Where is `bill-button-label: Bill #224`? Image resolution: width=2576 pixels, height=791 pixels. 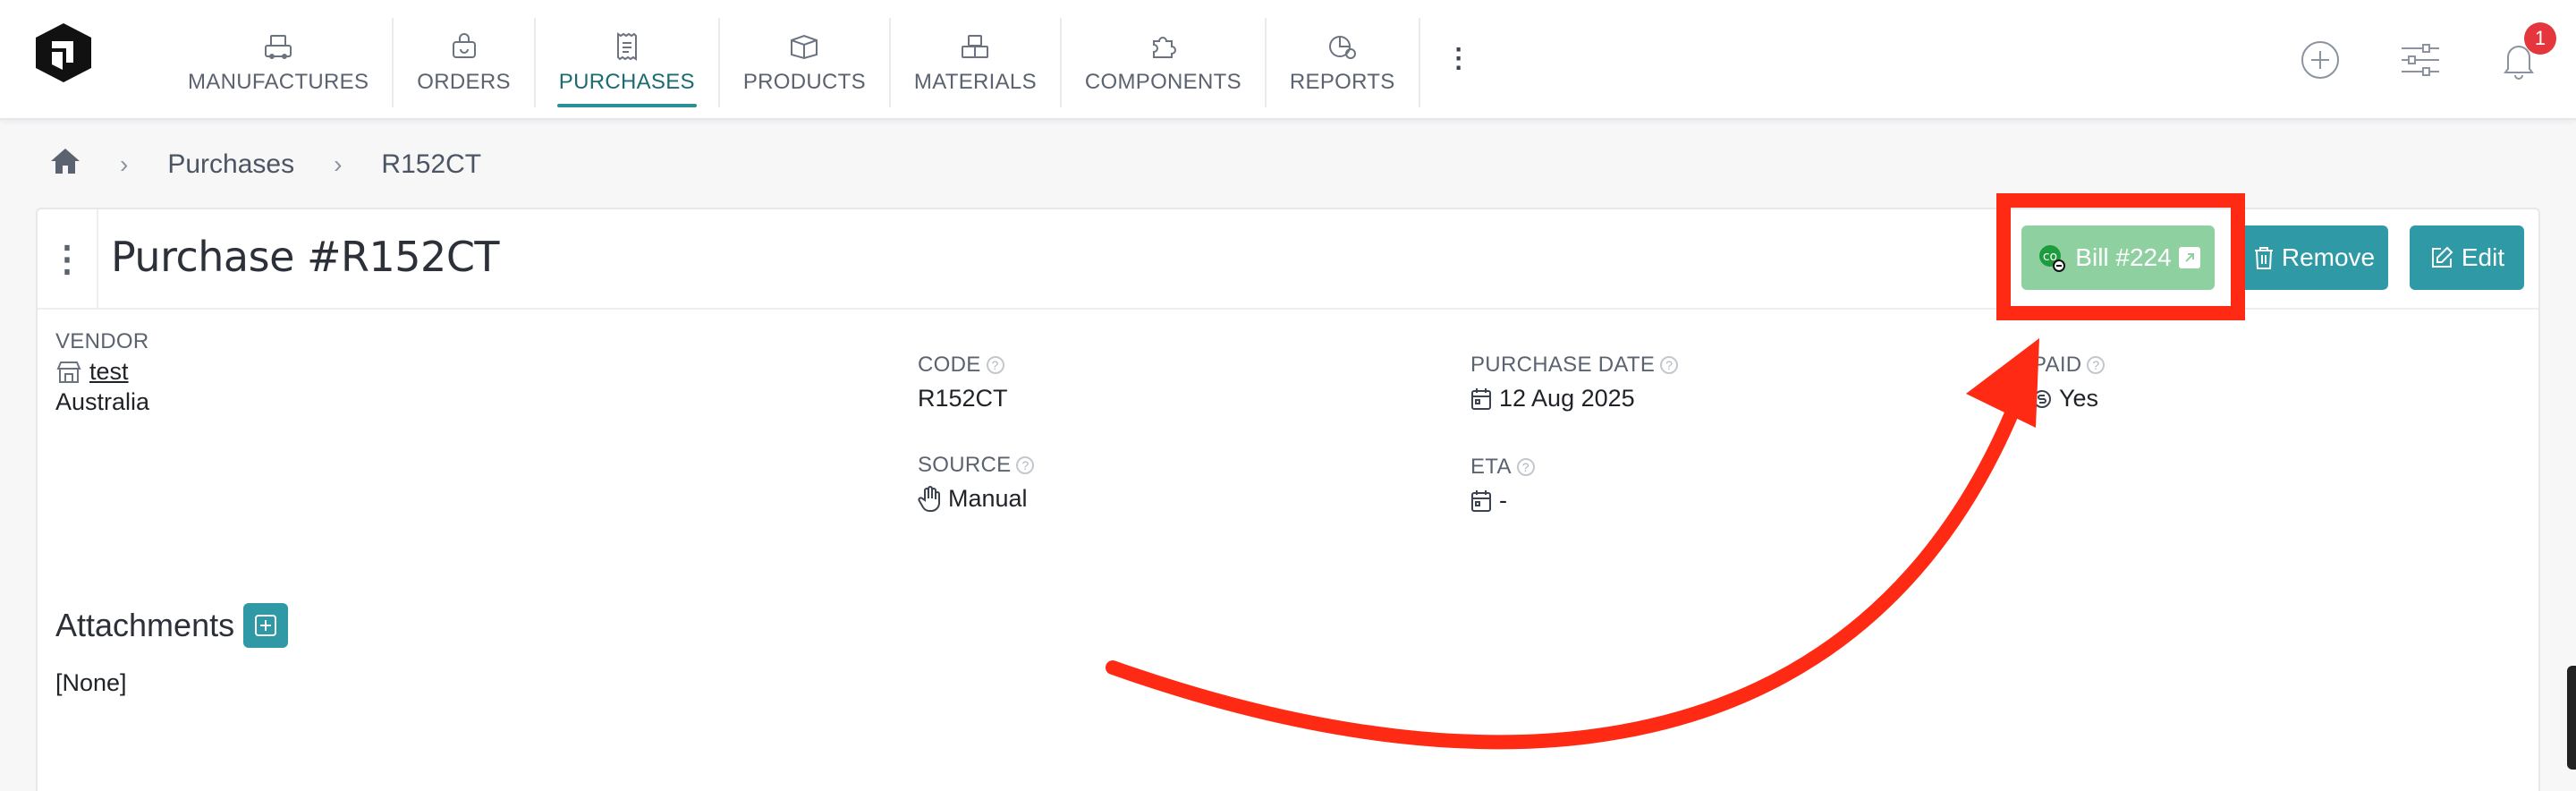
bill-button-label: Bill #224 is located at coordinates (2123, 257).